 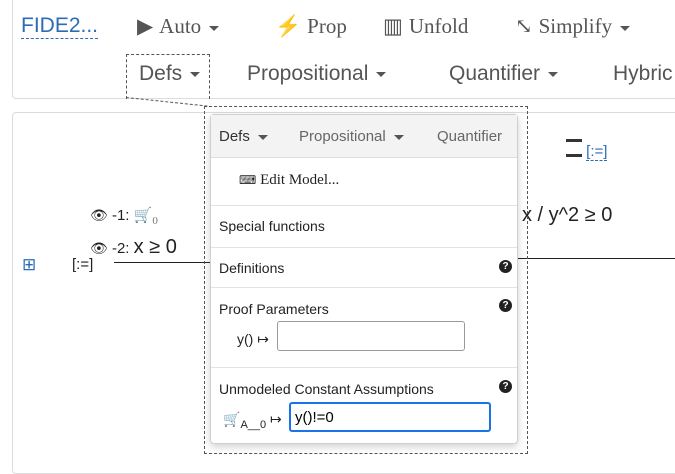 I want to click on play-icon: ▶, so click(x=145, y=26).